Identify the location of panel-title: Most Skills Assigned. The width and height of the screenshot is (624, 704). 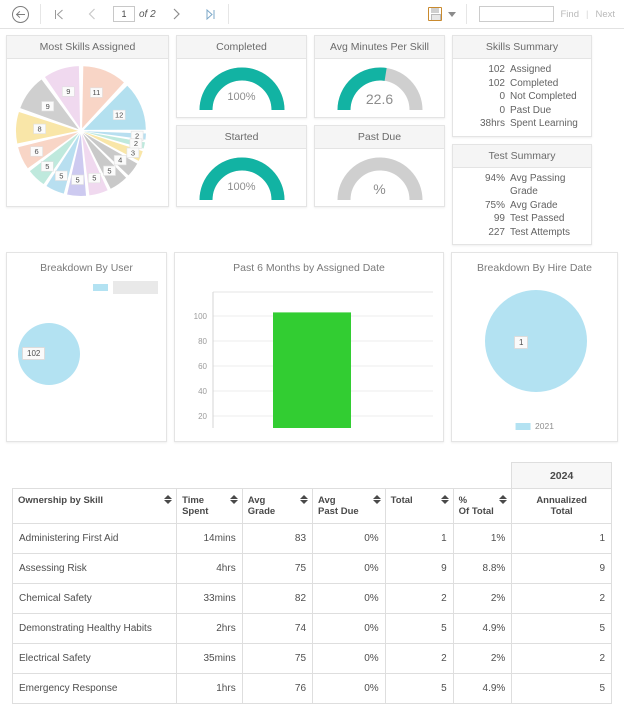
(87, 47).